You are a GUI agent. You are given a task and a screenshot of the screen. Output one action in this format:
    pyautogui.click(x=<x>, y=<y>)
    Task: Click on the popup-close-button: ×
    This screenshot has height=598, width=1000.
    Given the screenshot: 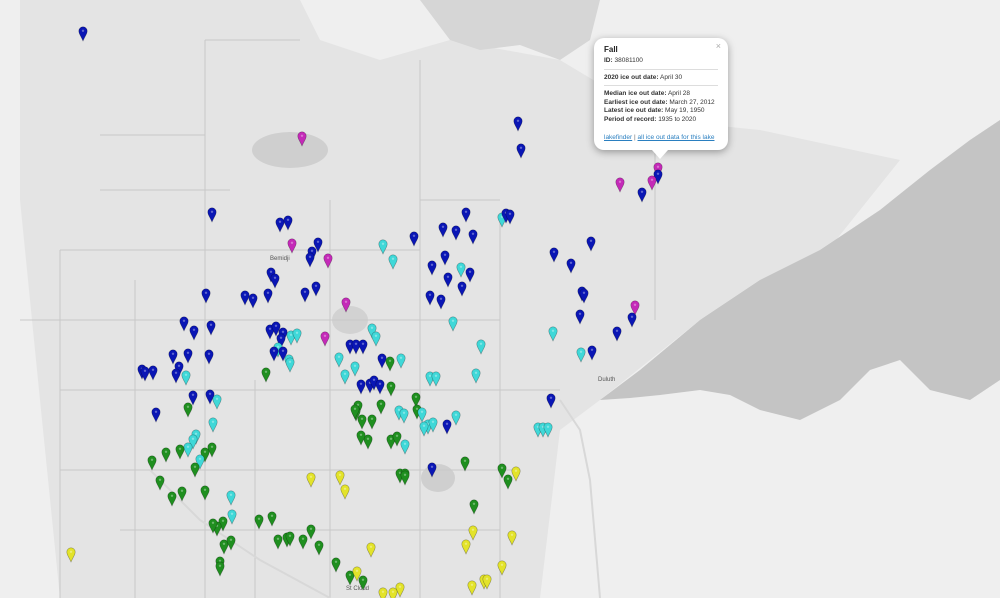 What is the action you would take?
    pyautogui.click(x=718, y=46)
    